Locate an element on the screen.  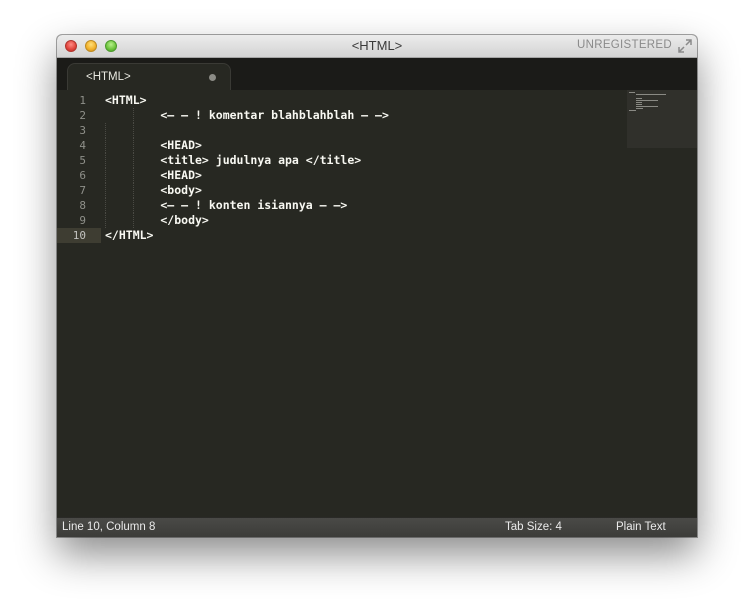
code-line-text: <– – ! komentar blahblahblah – –> is located at coordinates (247, 115).